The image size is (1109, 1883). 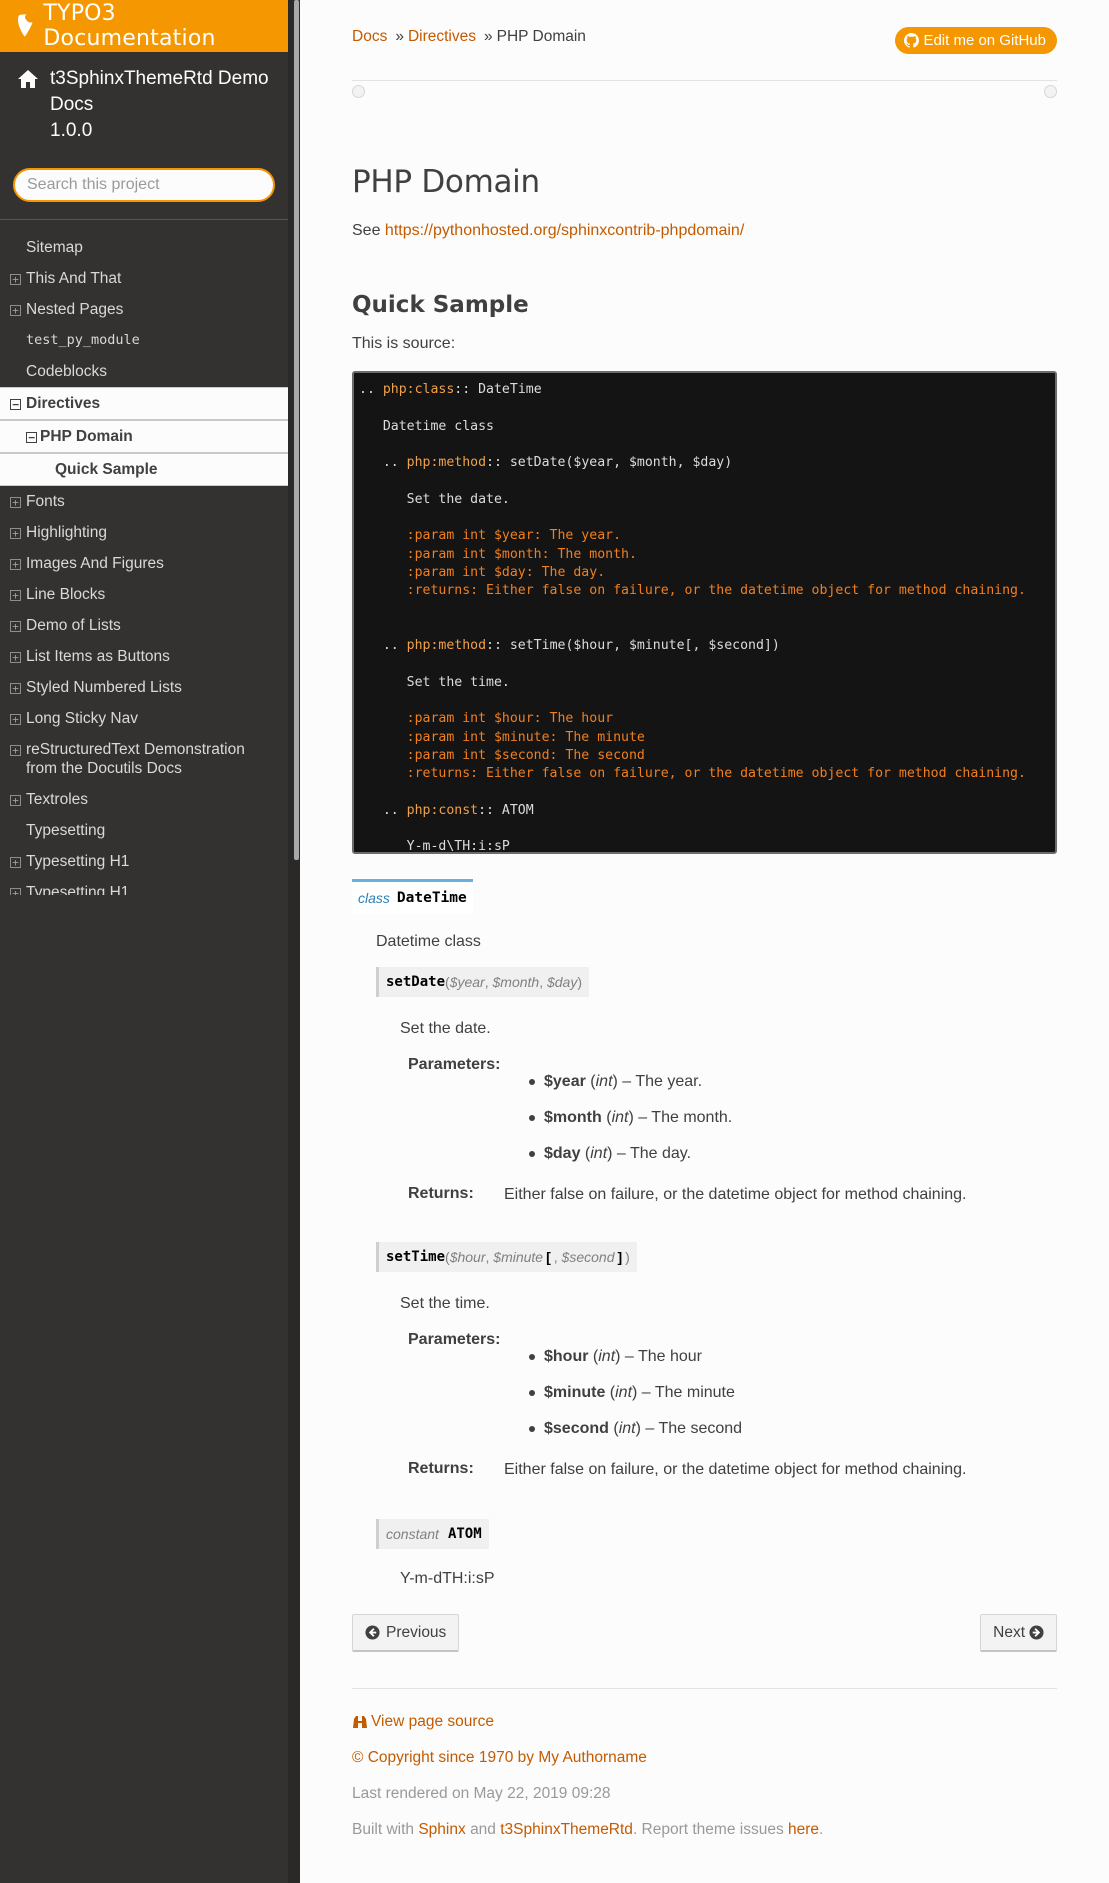 I want to click on sidebar-item-this-and-that: + This And That, so click(x=144, y=278).